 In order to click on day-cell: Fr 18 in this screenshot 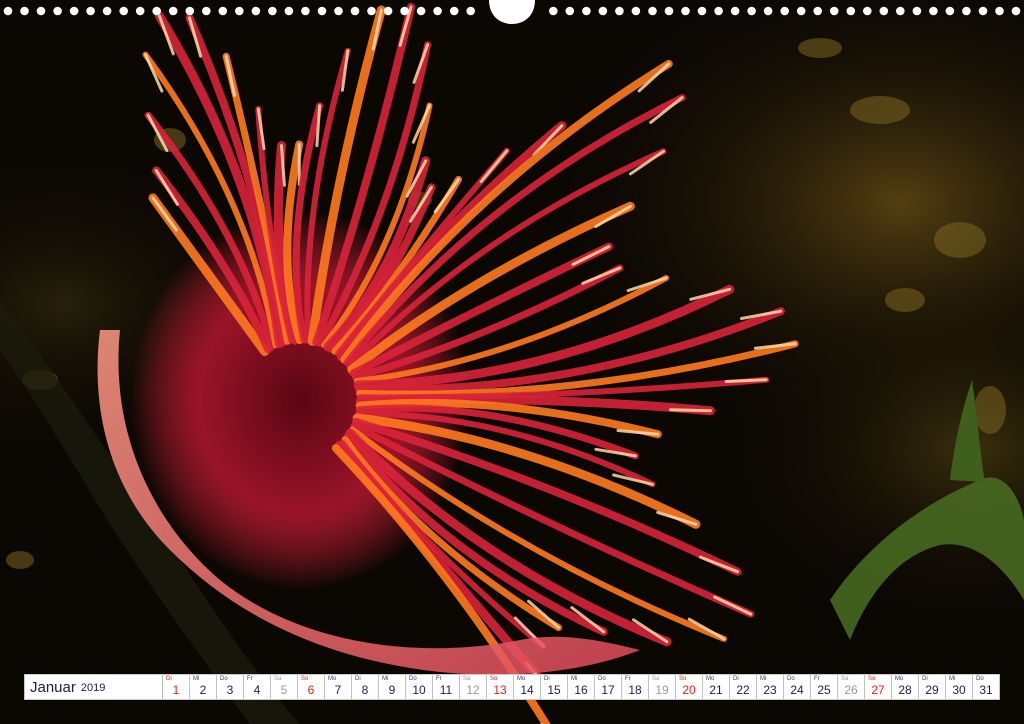, I will do `click(635, 687)`.